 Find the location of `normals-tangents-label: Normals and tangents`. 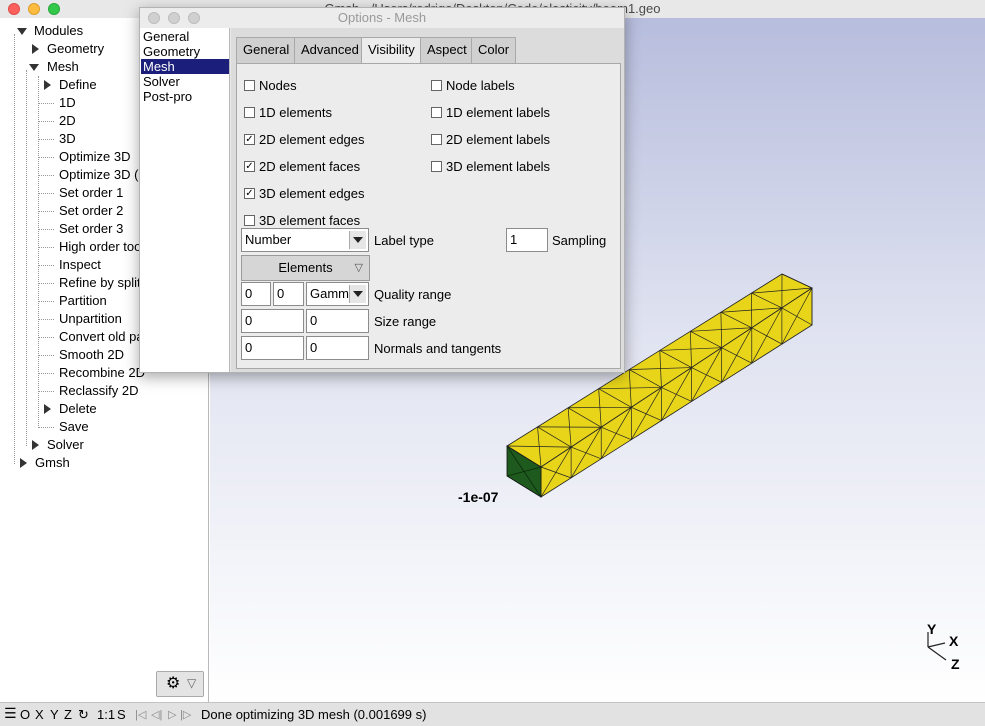

normals-tangents-label: Normals and tangents is located at coordinates (438, 348).